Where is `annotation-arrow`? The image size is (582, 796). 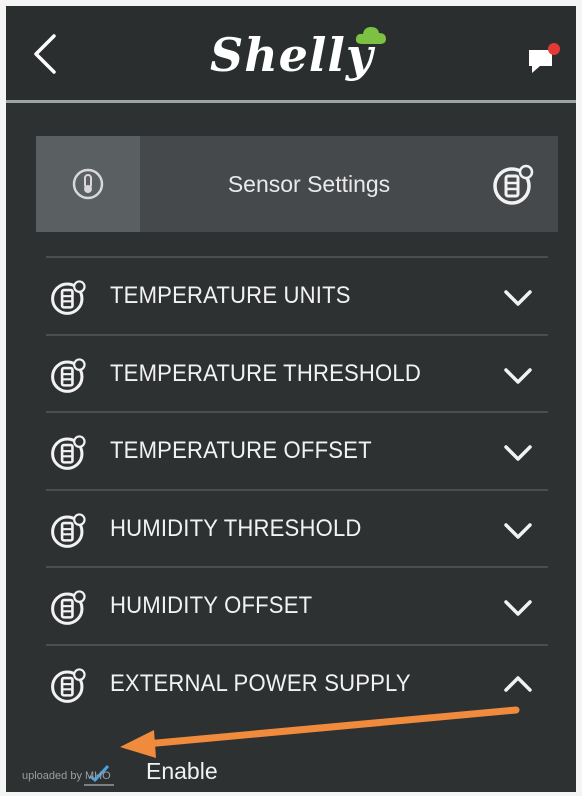
annotation-arrow is located at coordinates (320, 732).